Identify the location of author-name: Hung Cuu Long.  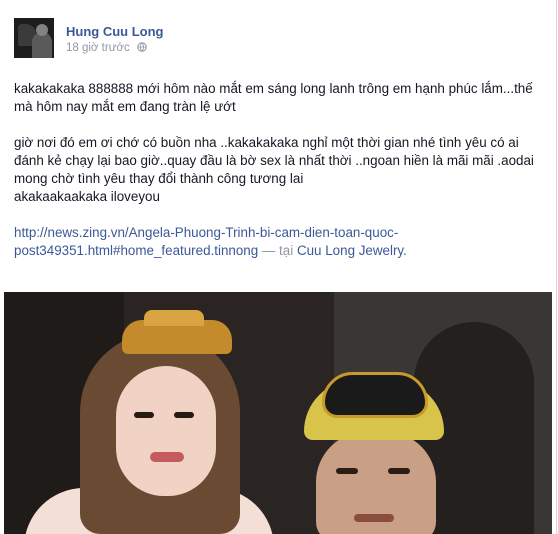
(114, 31).